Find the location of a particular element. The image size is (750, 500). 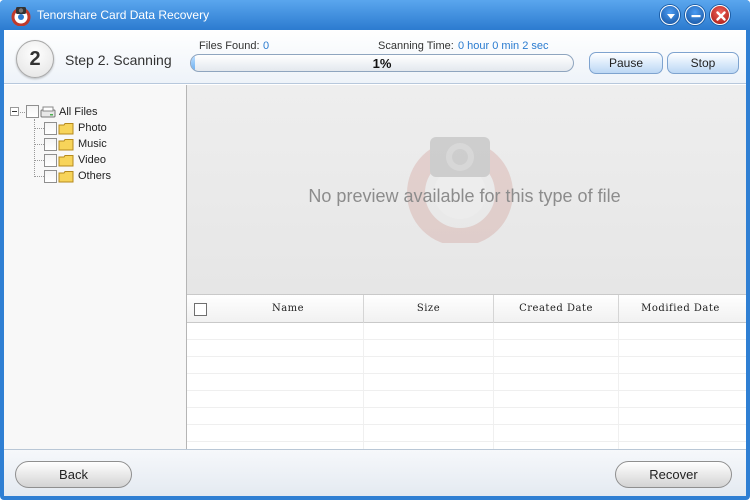

minimize-icon is located at coordinates (696, 16).